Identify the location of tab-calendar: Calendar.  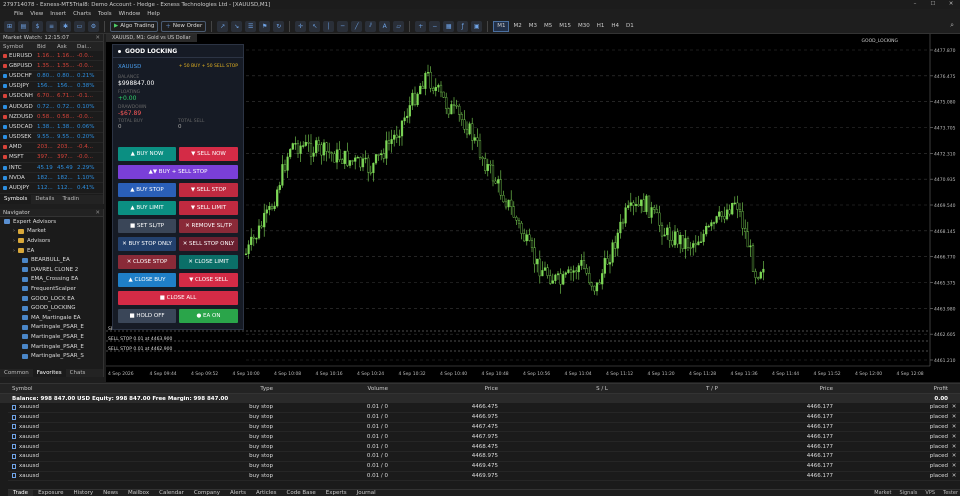
(171, 493).